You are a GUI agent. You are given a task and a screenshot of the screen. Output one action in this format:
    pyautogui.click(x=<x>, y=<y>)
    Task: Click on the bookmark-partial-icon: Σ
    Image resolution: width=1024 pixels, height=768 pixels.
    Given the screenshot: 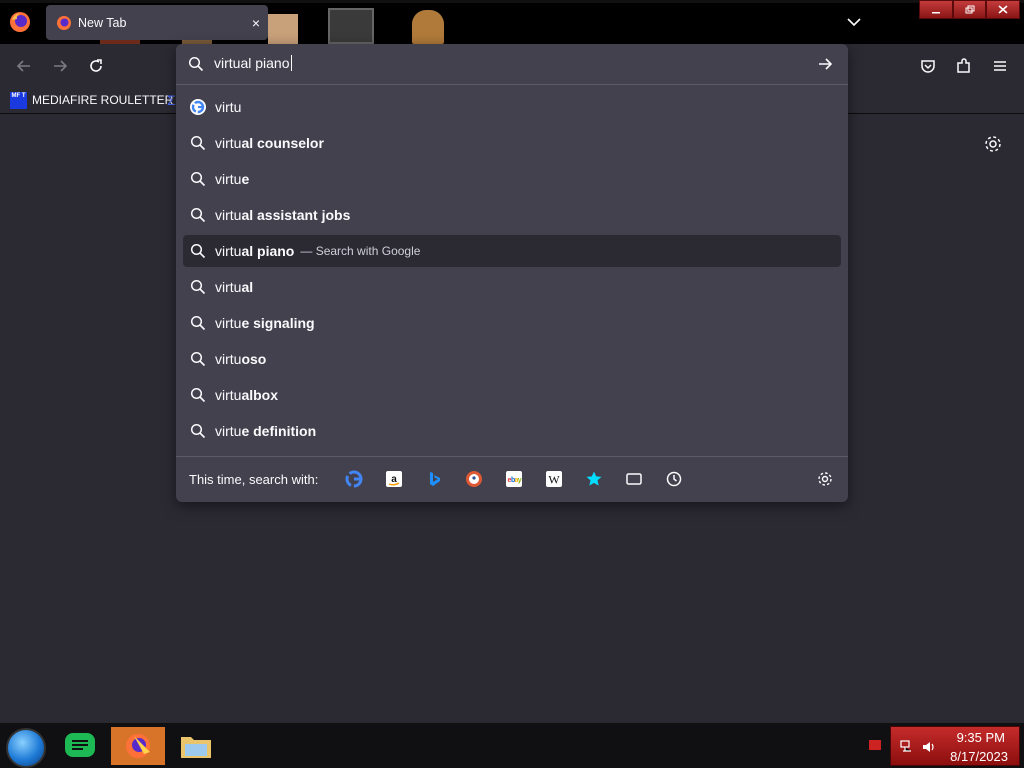 What is the action you would take?
    pyautogui.click(x=171, y=100)
    